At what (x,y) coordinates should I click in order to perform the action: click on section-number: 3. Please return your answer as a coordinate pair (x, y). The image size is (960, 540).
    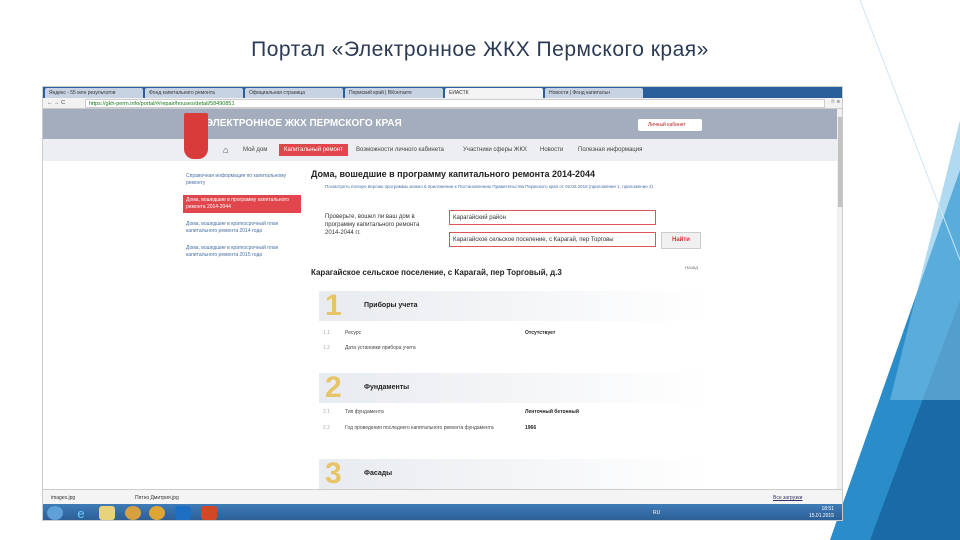
    Looking at the image, I should click on (333, 473).